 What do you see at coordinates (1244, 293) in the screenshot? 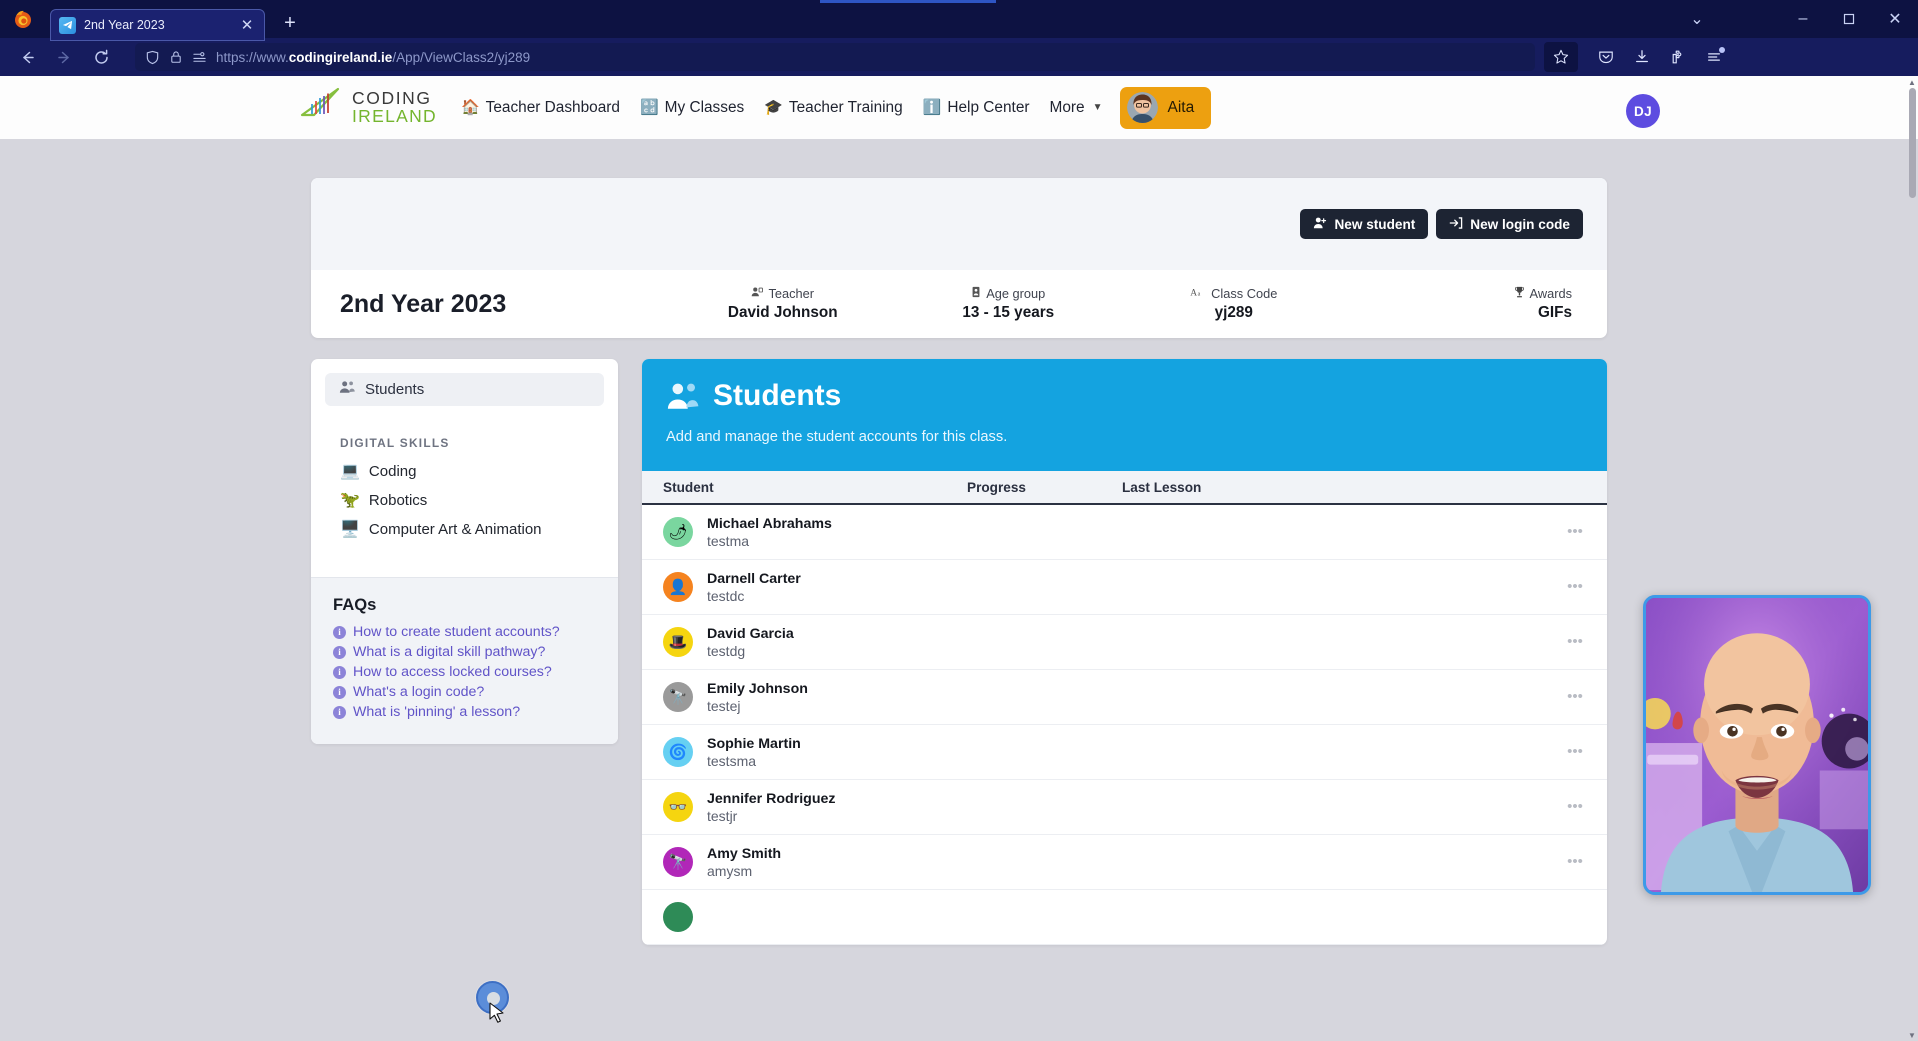
I see `meta-label: Class Code` at bounding box center [1244, 293].